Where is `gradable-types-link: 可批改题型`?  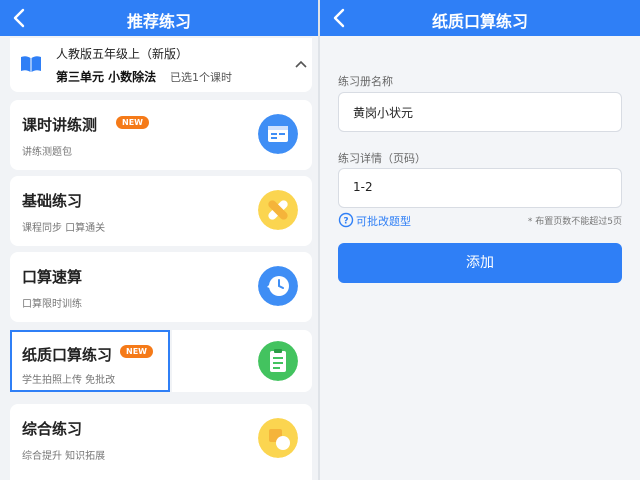
gradable-types-link: 可批改题型 is located at coordinates (383, 221).